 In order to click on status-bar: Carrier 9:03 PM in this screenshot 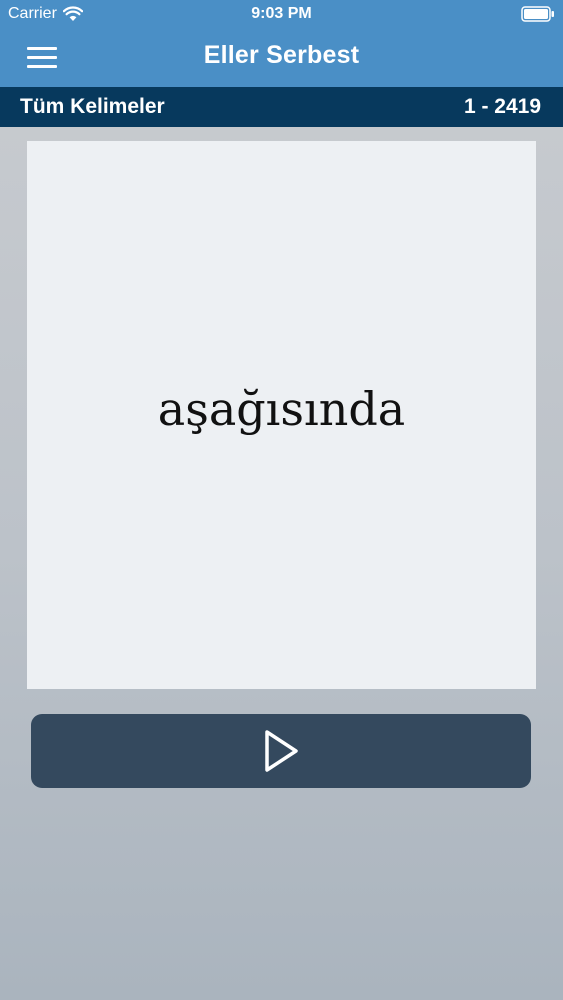, I will do `click(281, 15)`.